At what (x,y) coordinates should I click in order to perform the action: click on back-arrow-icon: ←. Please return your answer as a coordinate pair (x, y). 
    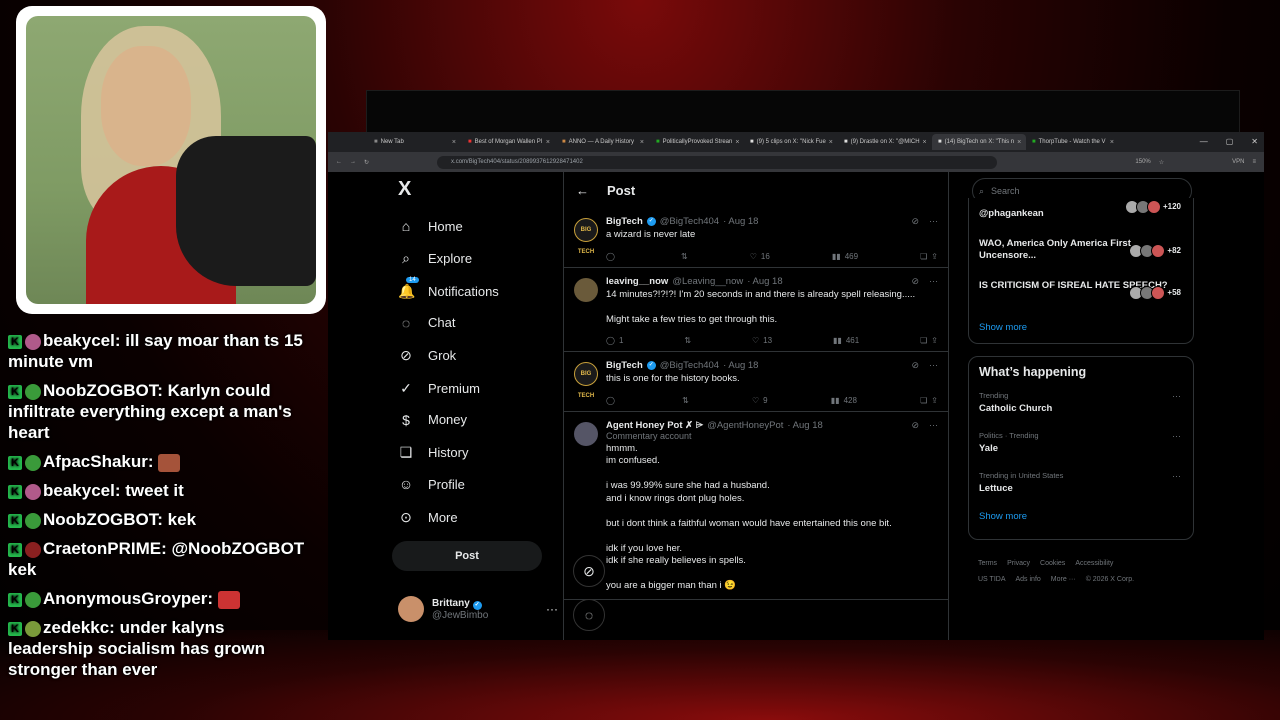
    Looking at the image, I should click on (582, 190).